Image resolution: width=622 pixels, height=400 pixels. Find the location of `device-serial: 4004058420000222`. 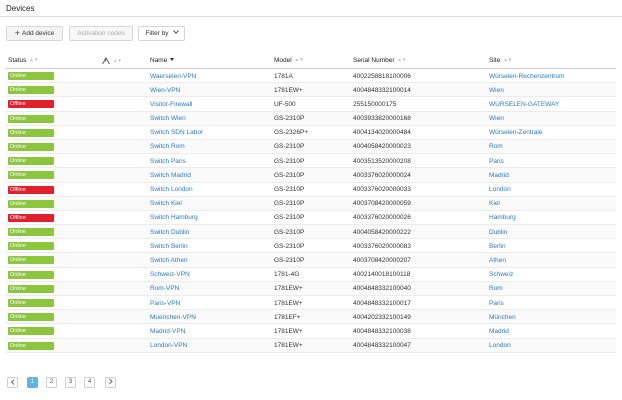

device-serial: 4004058420000222 is located at coordinates (382, 232).